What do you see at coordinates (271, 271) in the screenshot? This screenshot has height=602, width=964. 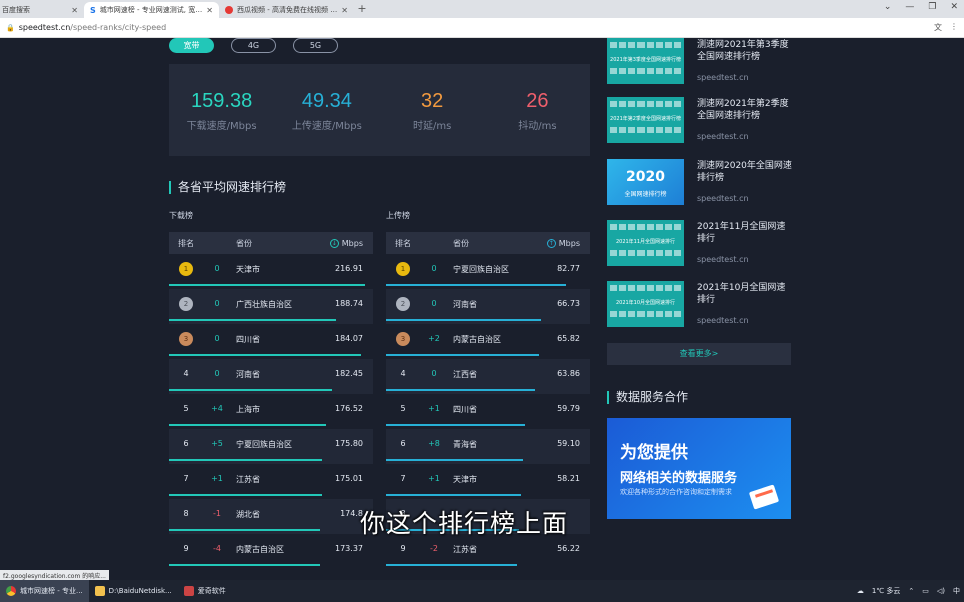 I see `table-row: 1 0 天津市 216.91` at bounding box center [271, 271].